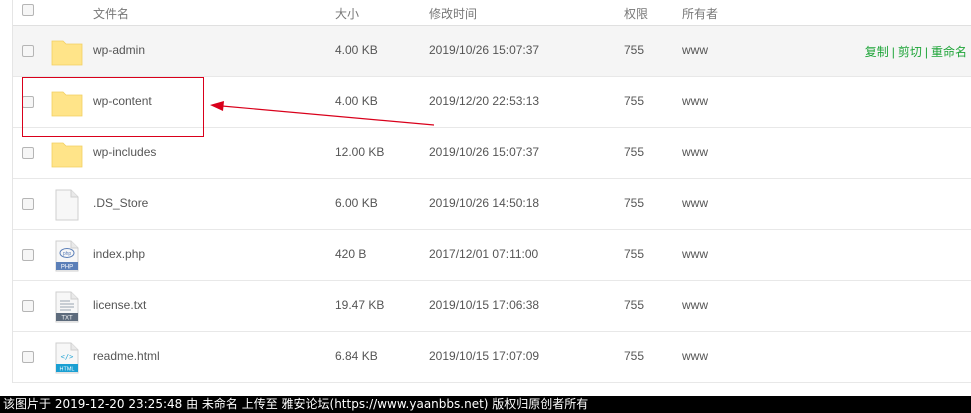 The width and height of the screenshot is (971, 413). I want to click on file-name: wp-admin, so click(119, 50).